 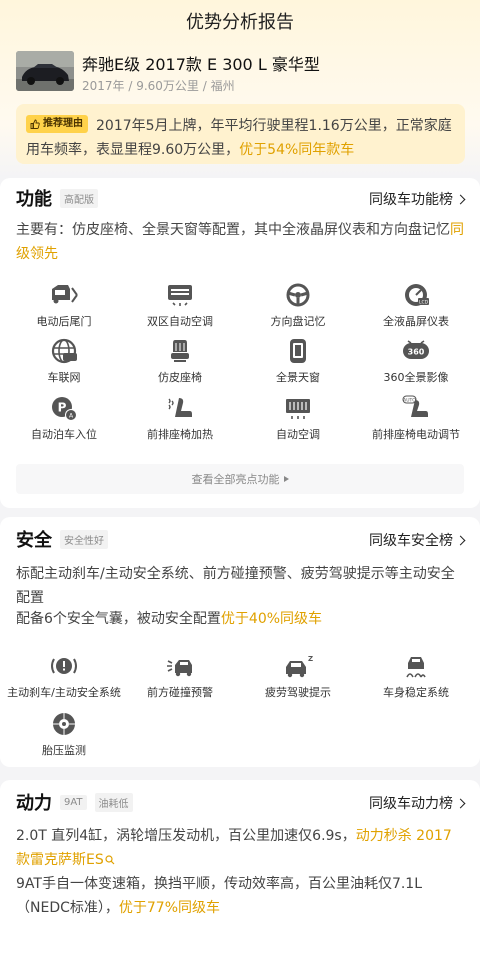 I want to click on feature-label: 电动后尾门, so click(x=64, y=321).